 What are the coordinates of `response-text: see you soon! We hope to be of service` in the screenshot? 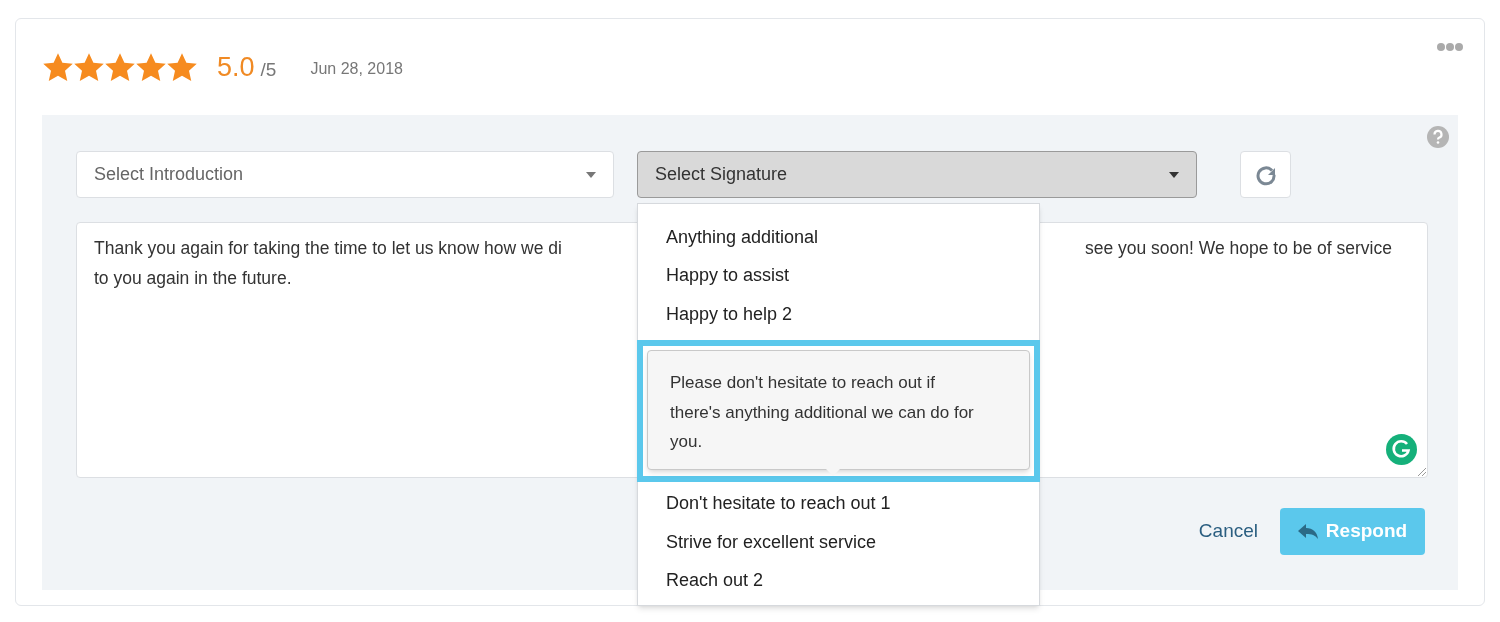 It's located at (1238, 248).